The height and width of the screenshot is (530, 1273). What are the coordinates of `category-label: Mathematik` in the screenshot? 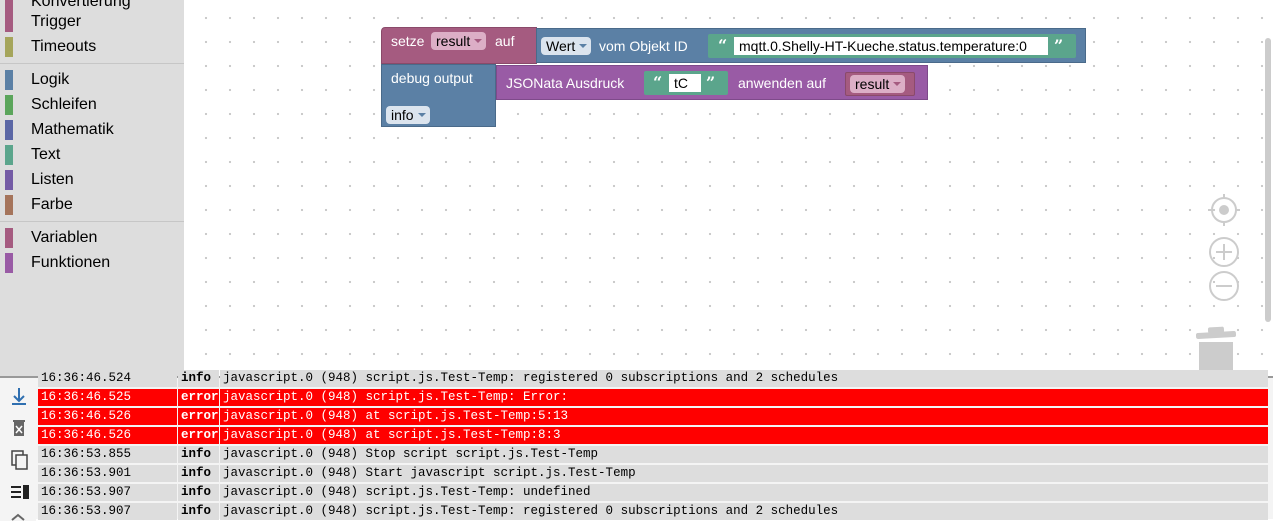 It's located at (72, 129).